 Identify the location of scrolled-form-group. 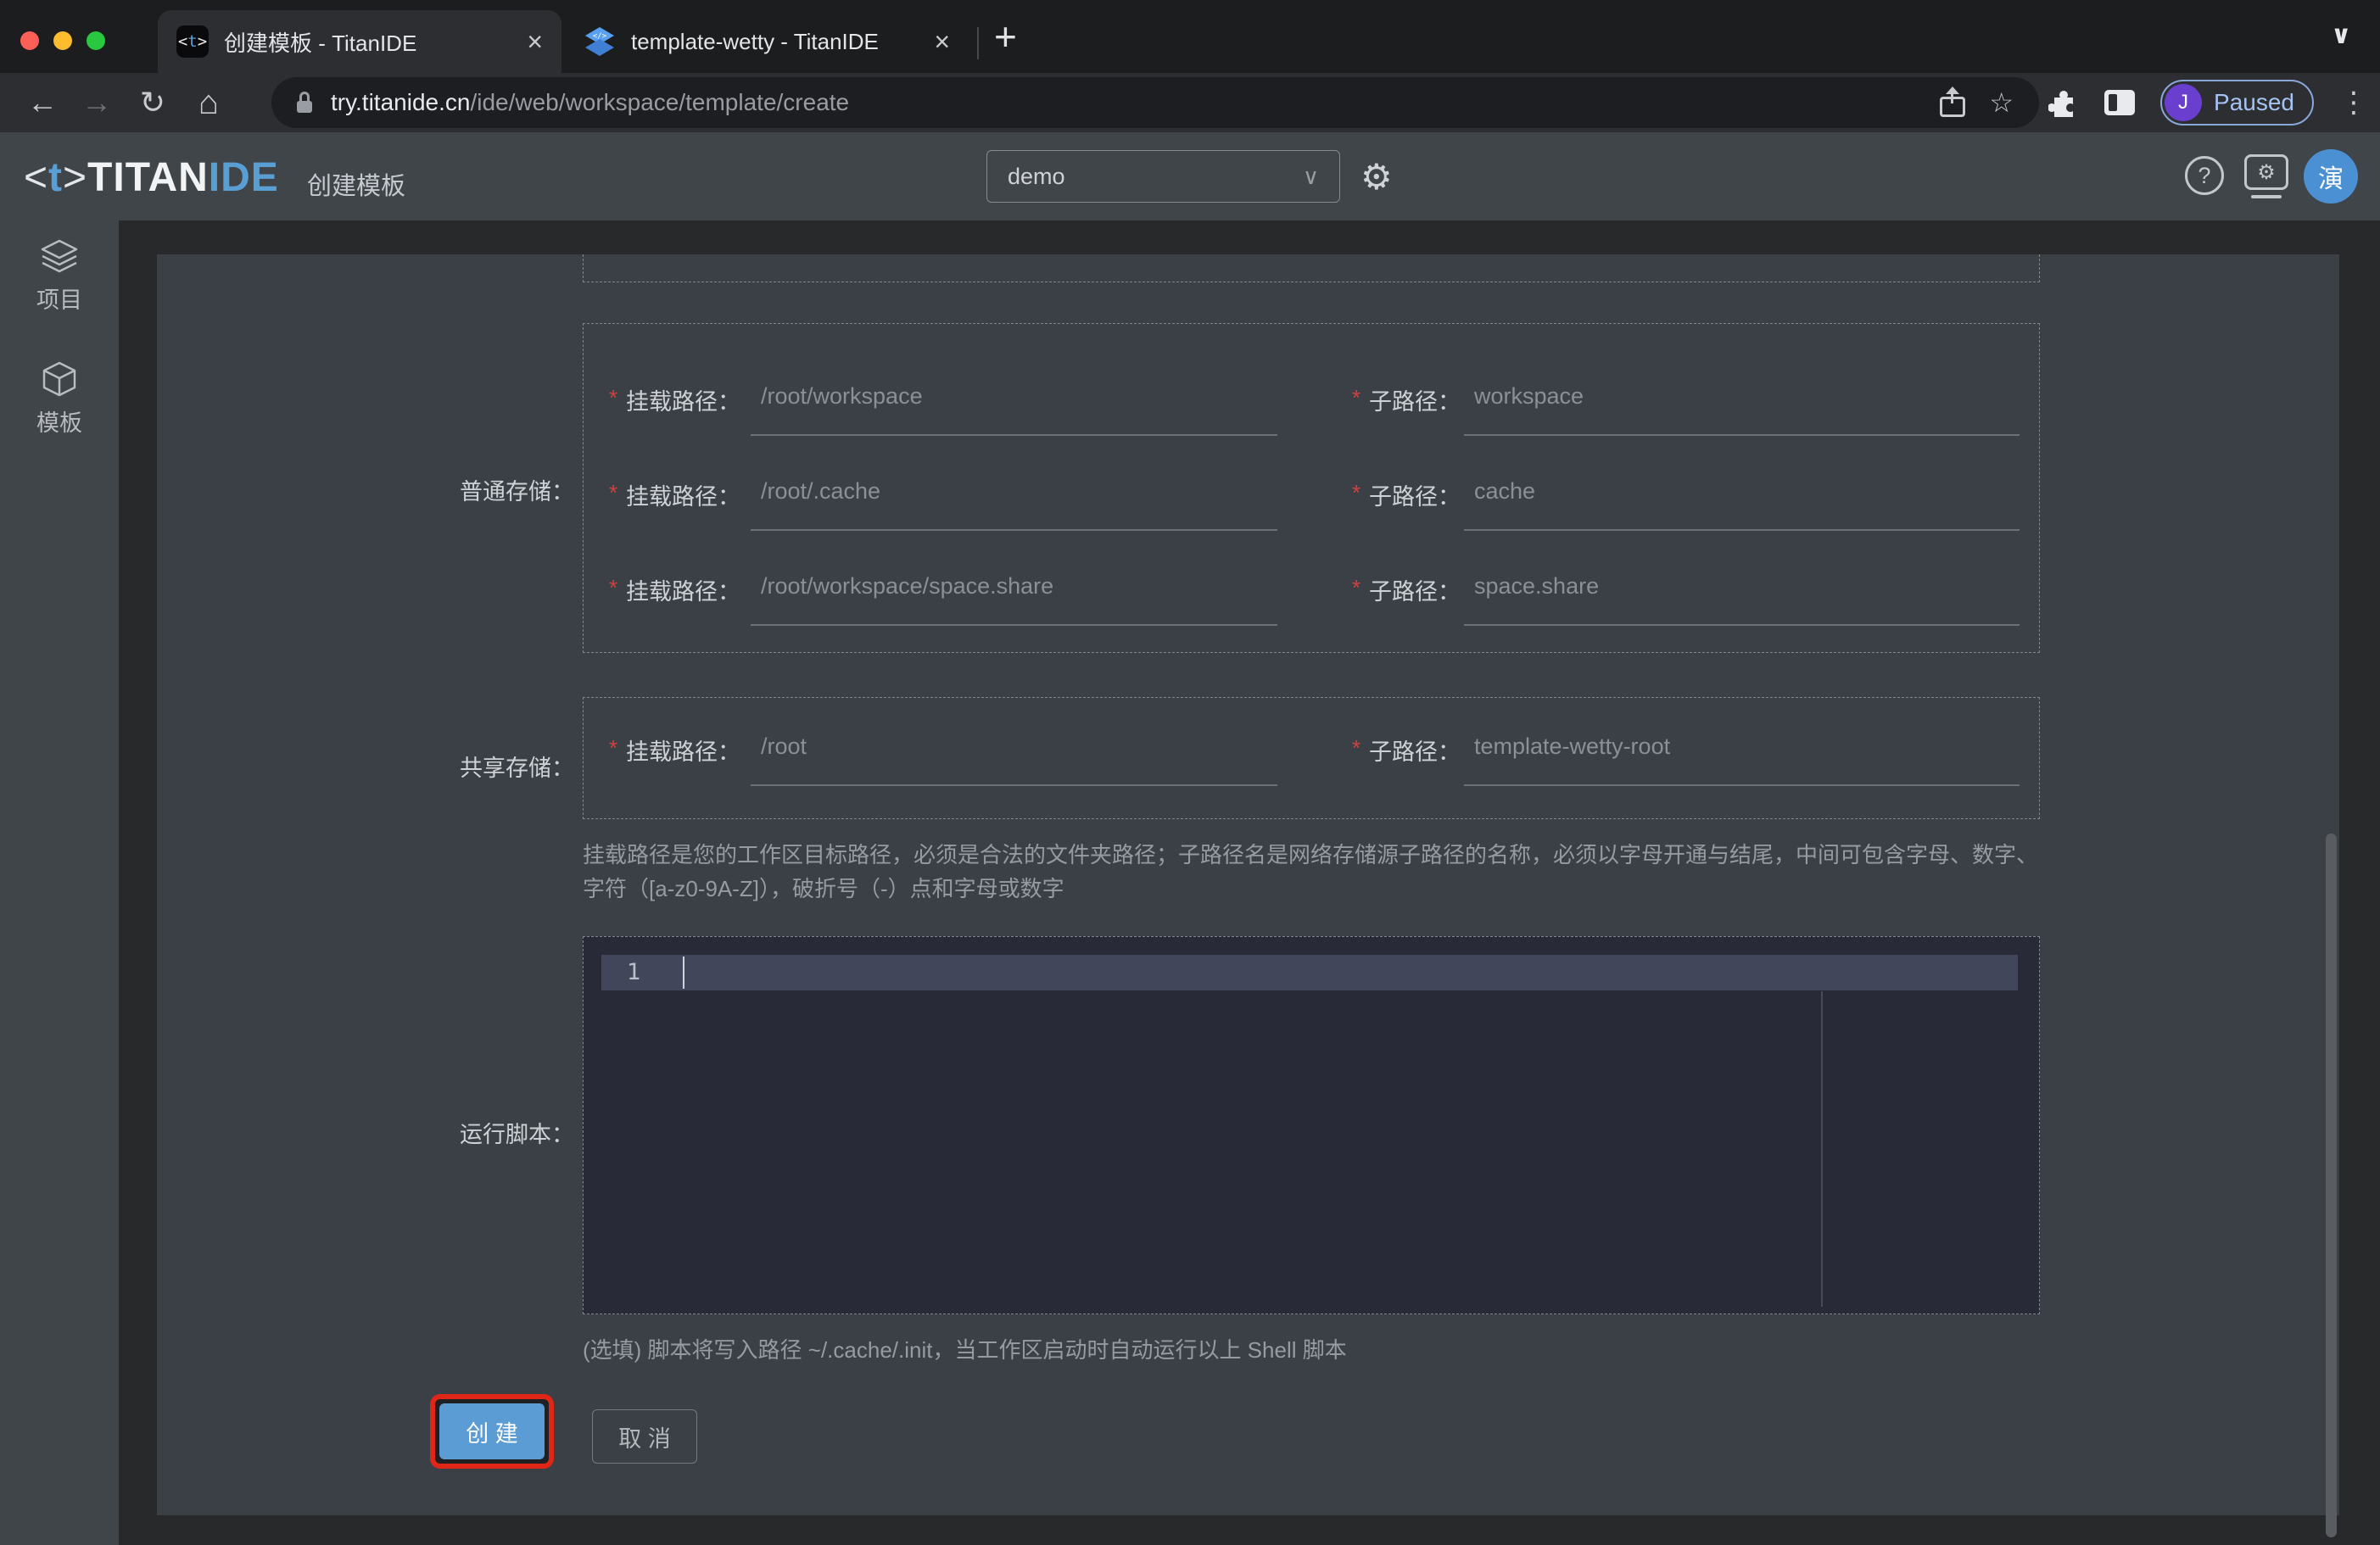
(1311, 268).